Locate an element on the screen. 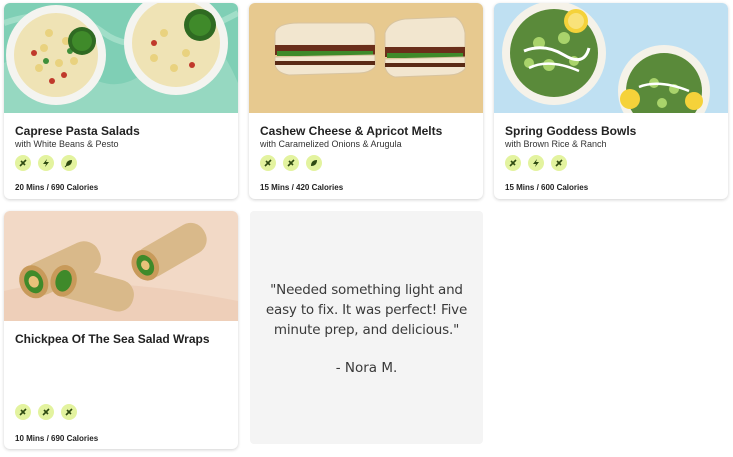 This screenshot has height=457, width=733. recipe-time-calories: 20 Mins / 690 Calories is located at coordinates (57, 187).